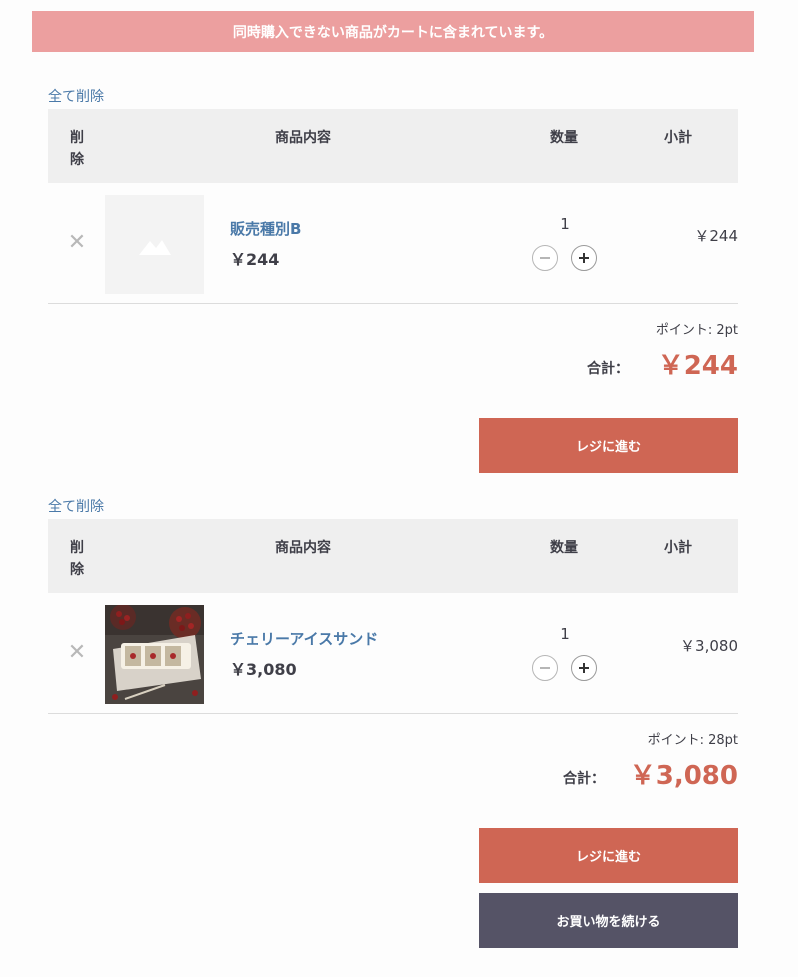 This screenshot has width=798, height=977. What do you see at coordinates (393, 653) in the screenshot?
I see `cart-item-row: ✕ チェリーアイスサンド ￥3,080 1 ￥3,080` at bounding box center [393, 653].